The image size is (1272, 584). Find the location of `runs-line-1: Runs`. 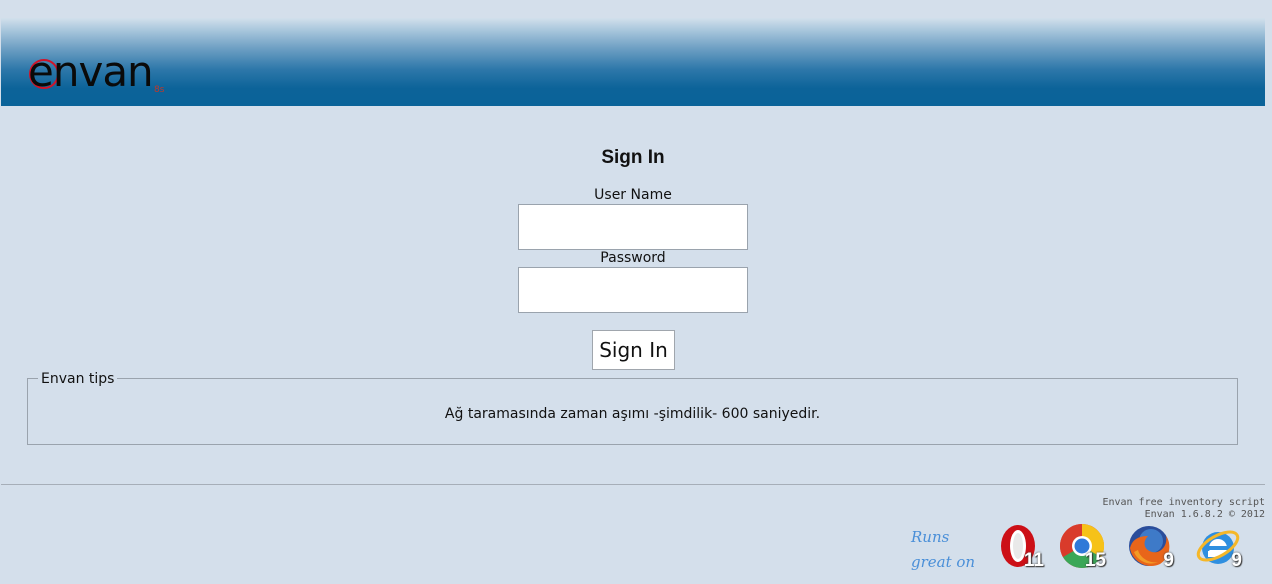

runs-line-1: Runs is located at coordinates (930, 537).